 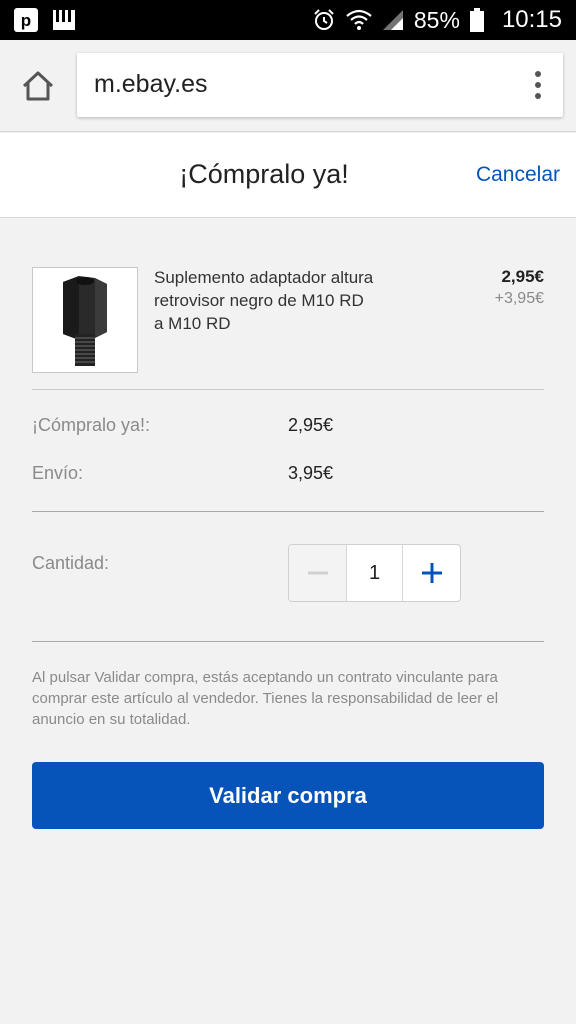 I want to click on quantity-label: Cantidad:, so click(x=71, y=563).